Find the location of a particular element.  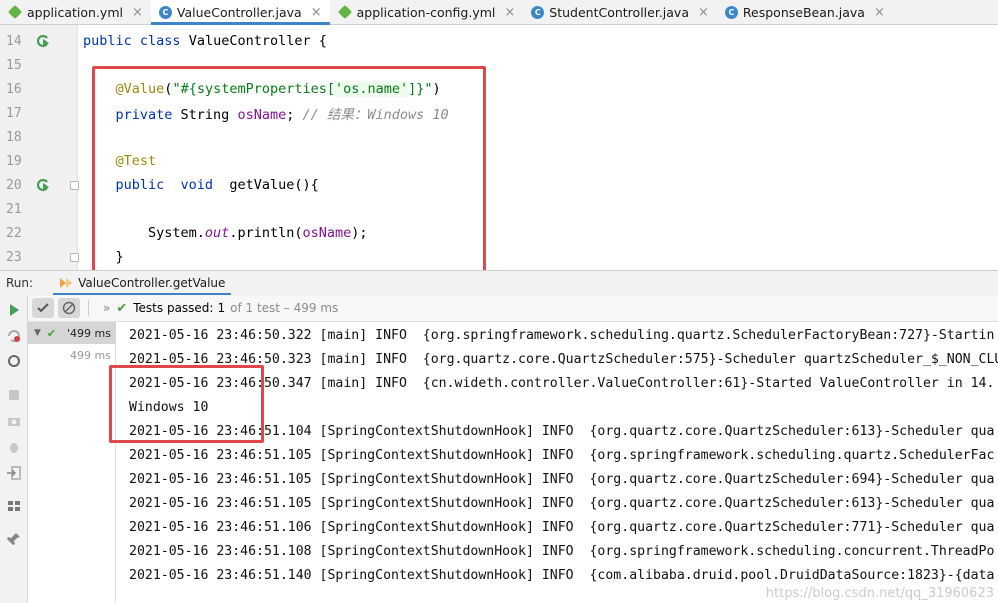

tab-label: StudentController.java is located at coordinates (619, 12).